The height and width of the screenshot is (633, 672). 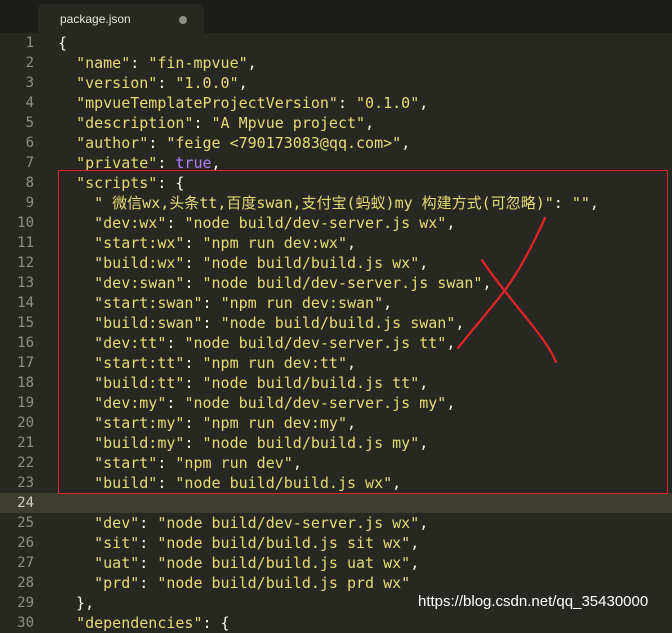 I want to click on code-line: 28 "prd": "node build/build.js prd wx", so click(x=336, y=583).